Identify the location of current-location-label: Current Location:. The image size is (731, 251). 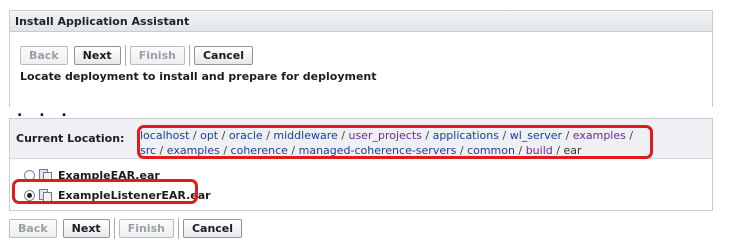
(70, 138).